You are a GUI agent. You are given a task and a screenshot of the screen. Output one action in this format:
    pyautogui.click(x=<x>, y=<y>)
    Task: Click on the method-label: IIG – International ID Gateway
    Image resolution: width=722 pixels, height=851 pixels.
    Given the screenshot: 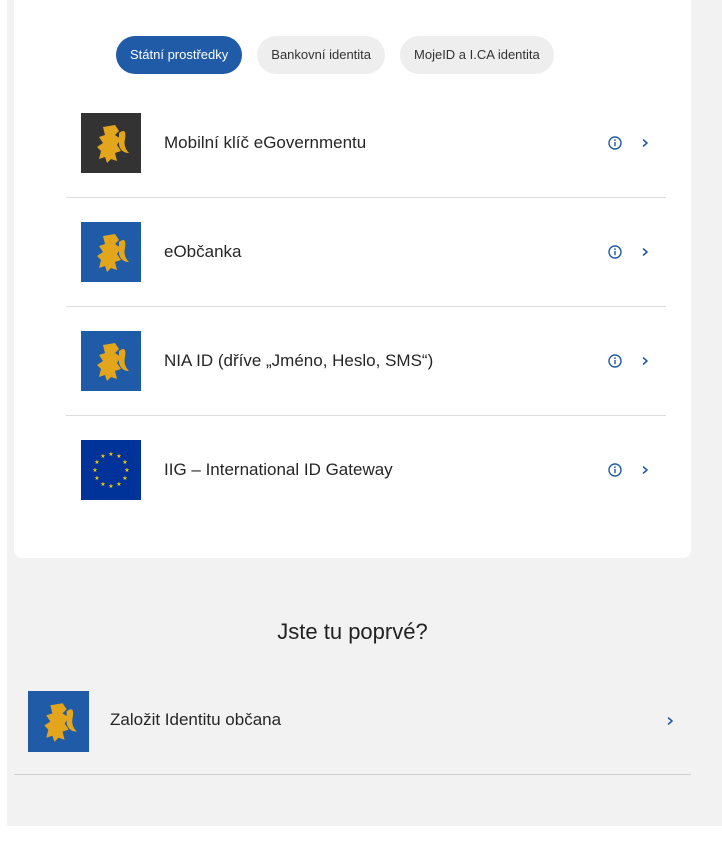 What is the action you would take?
    pyautogui.click(x=278, y=469)
    